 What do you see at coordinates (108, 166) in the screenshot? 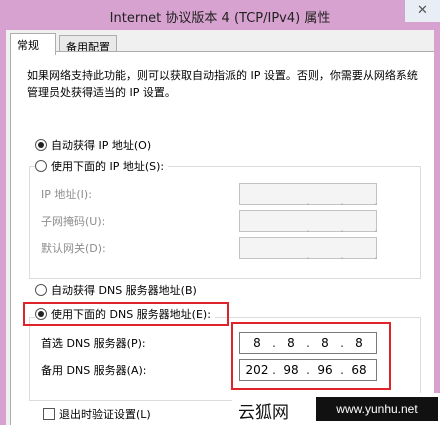
I see `ip-manual-label: 使用下面的 IP 地址(S):` at bounding box center [108, 166].